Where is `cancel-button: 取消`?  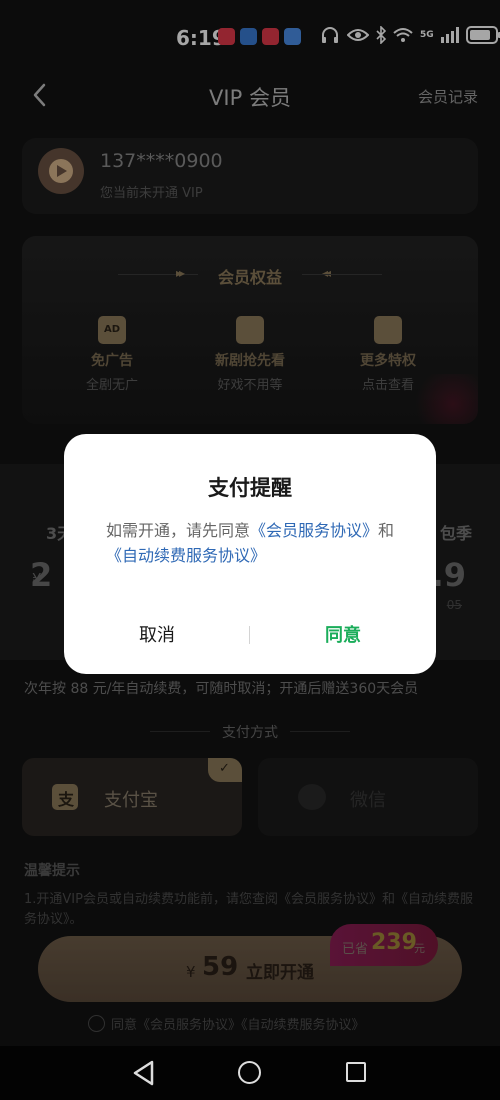
cancel-button: 取消 is located at coordinates (157, 636).